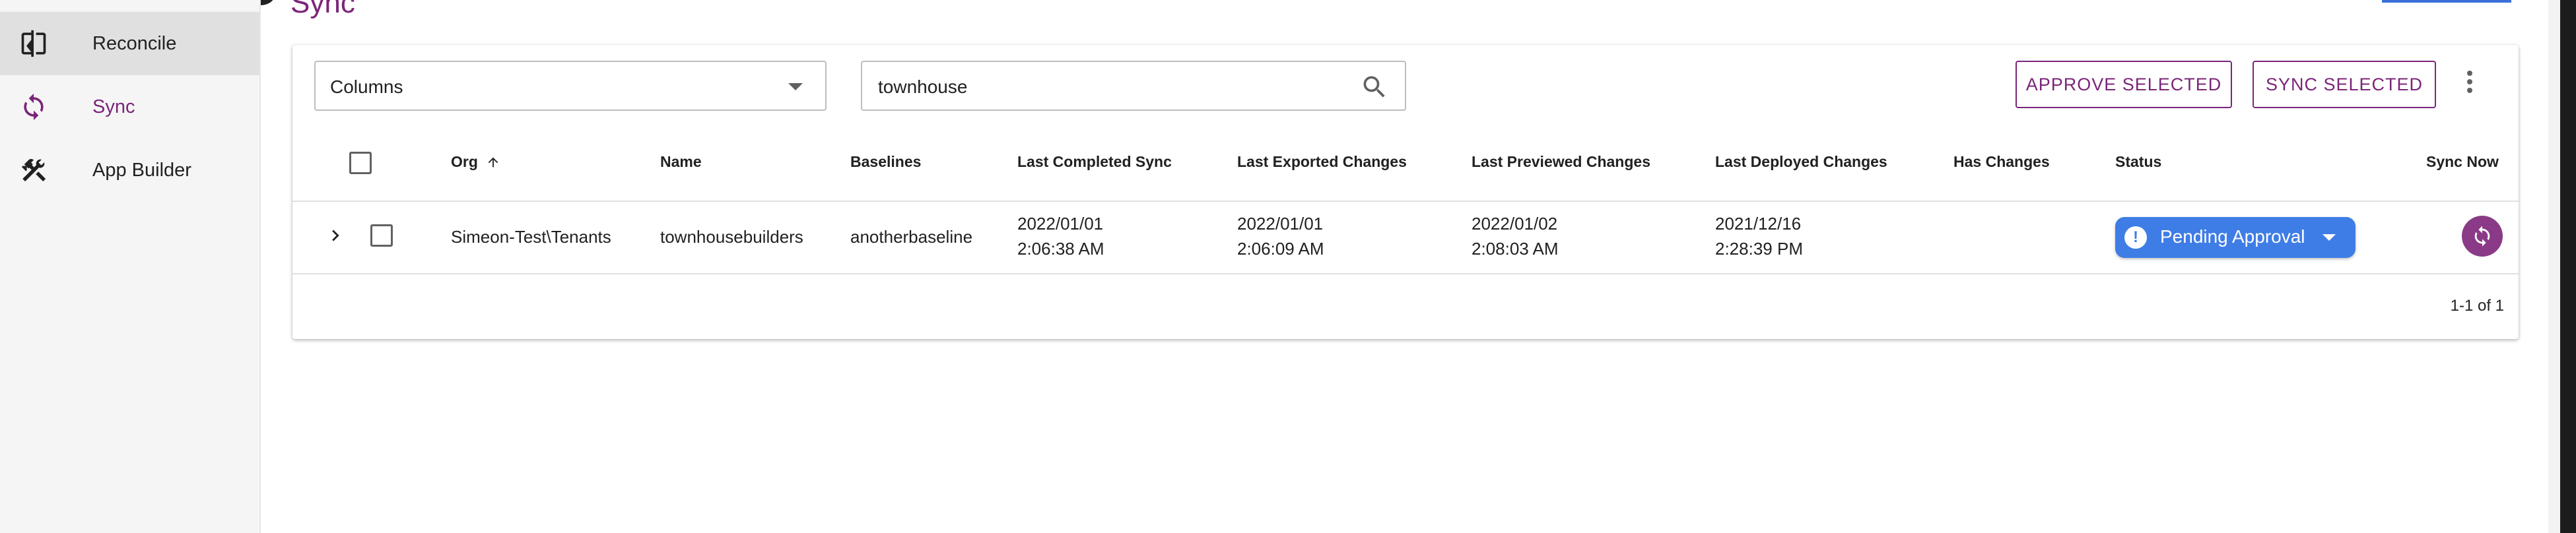 The image size is (2576, 533). I want to click on cell-last-previewed-date: 2022/01/02, so click(1515, 224).